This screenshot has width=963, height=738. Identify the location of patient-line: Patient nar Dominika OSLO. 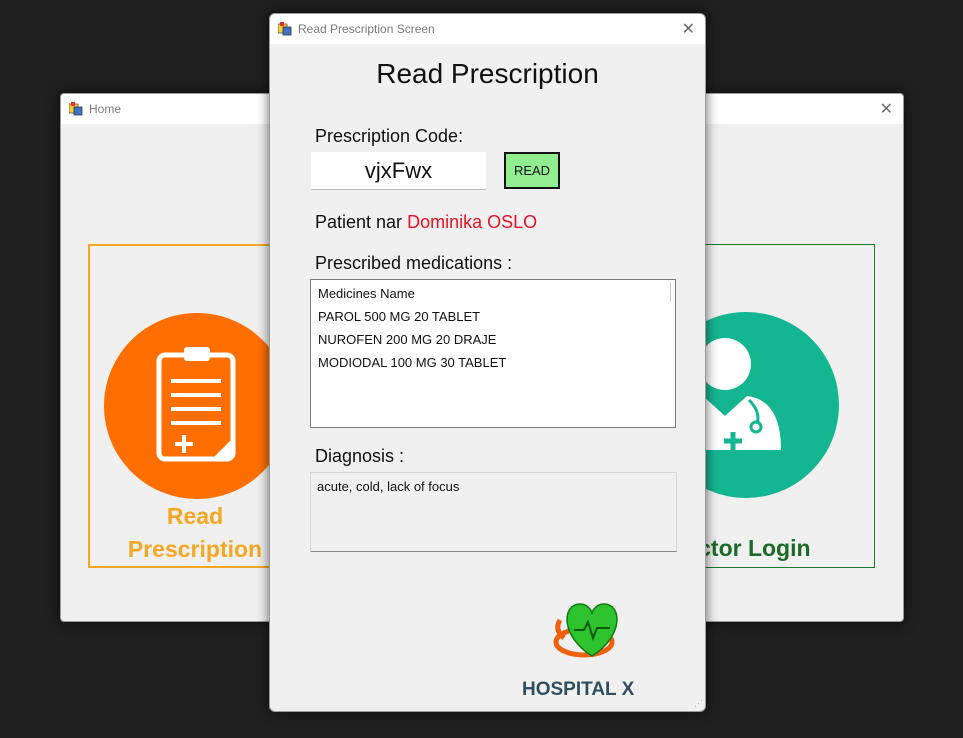
(426, 222).